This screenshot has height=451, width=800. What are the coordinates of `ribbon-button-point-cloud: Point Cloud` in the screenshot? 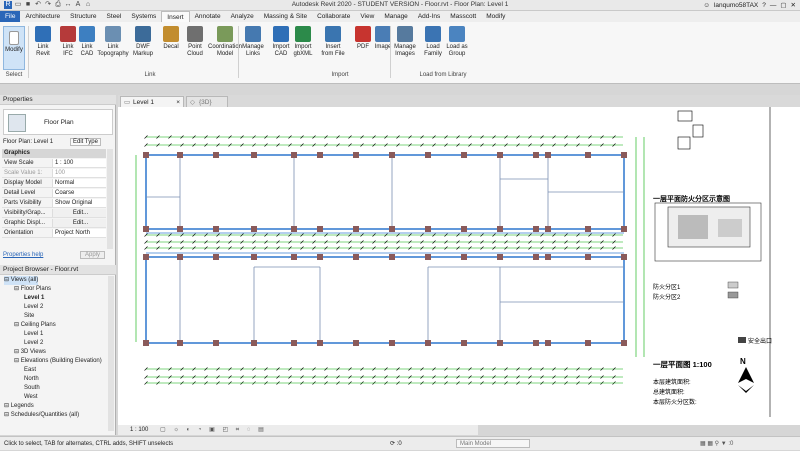 It's located at (195, 41).